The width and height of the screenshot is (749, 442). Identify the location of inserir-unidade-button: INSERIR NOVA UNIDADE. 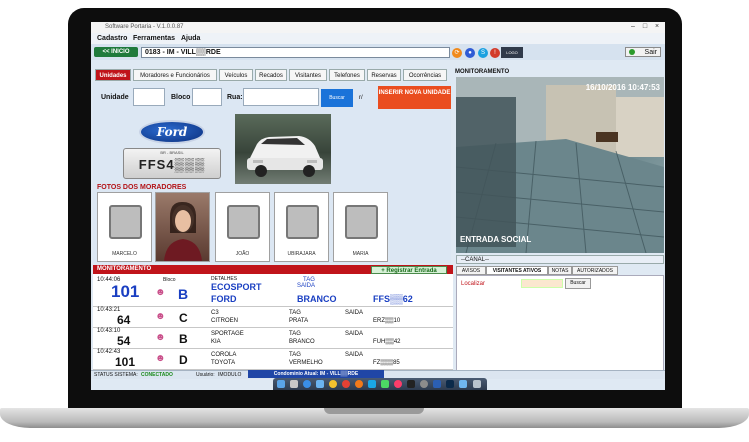
(414, 97).